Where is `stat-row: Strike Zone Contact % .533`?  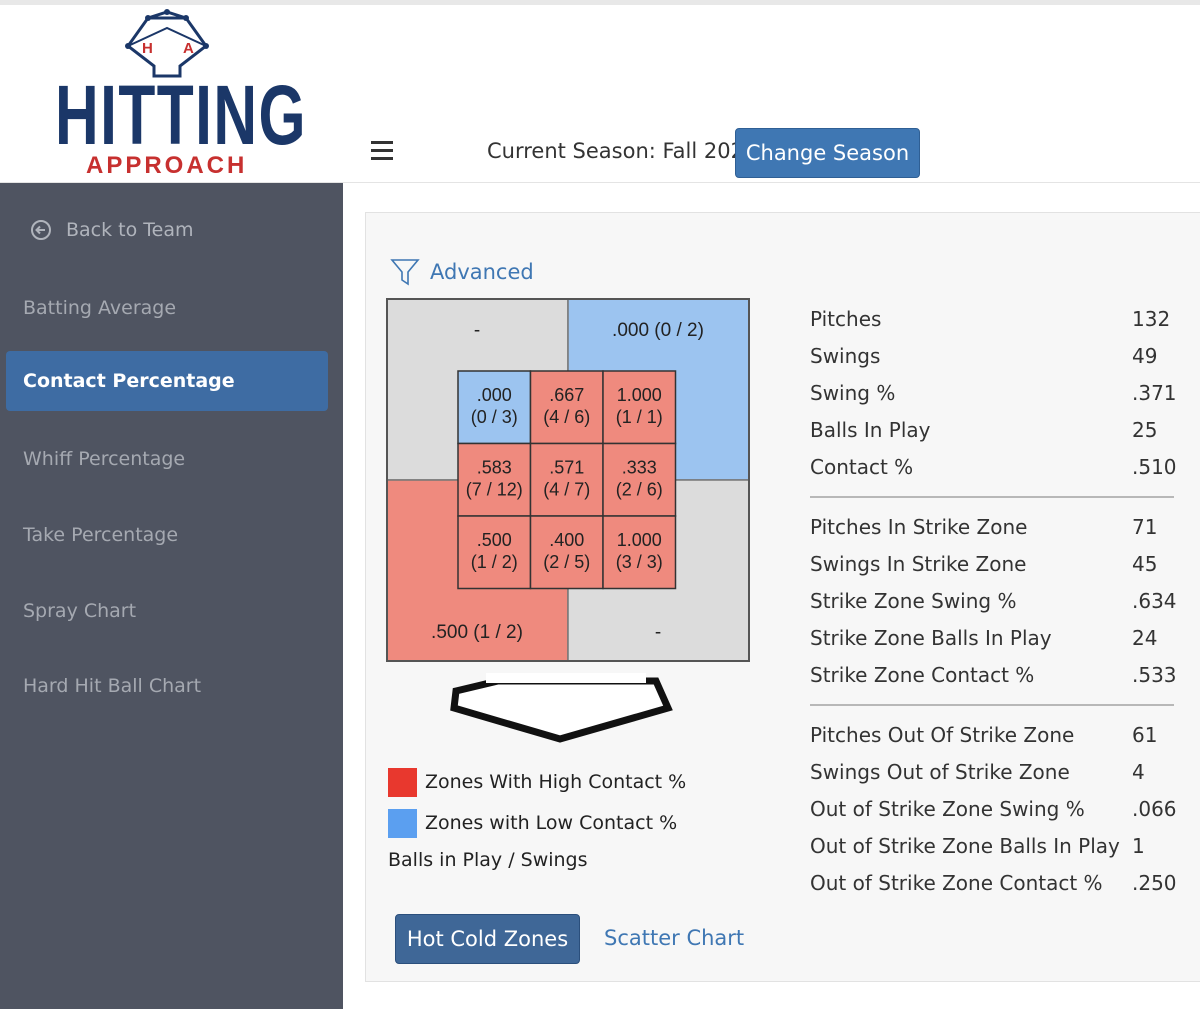
stat-row: Strike Zone Contact % .533 is located at coordinates (993, 674).